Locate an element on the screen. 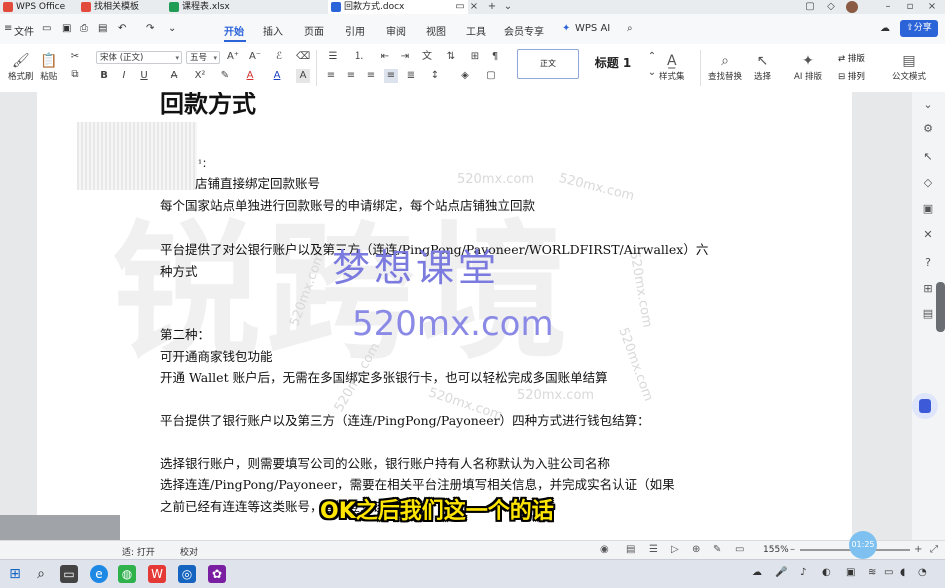  sliders-icon: ⚙ is located at coordinates (928, 128).